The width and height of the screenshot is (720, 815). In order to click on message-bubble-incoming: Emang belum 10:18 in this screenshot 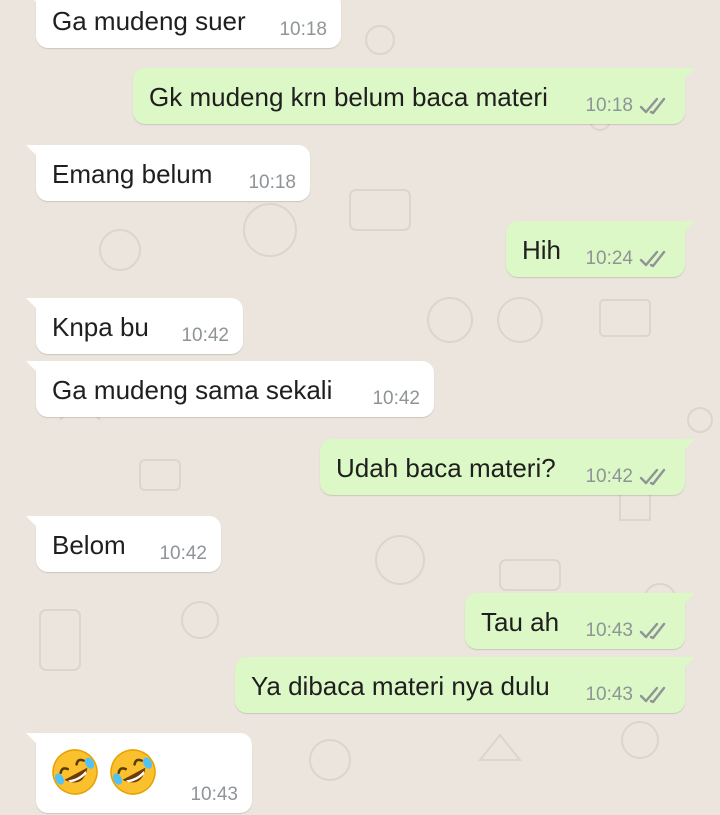, I will do `click(168, 173)`.